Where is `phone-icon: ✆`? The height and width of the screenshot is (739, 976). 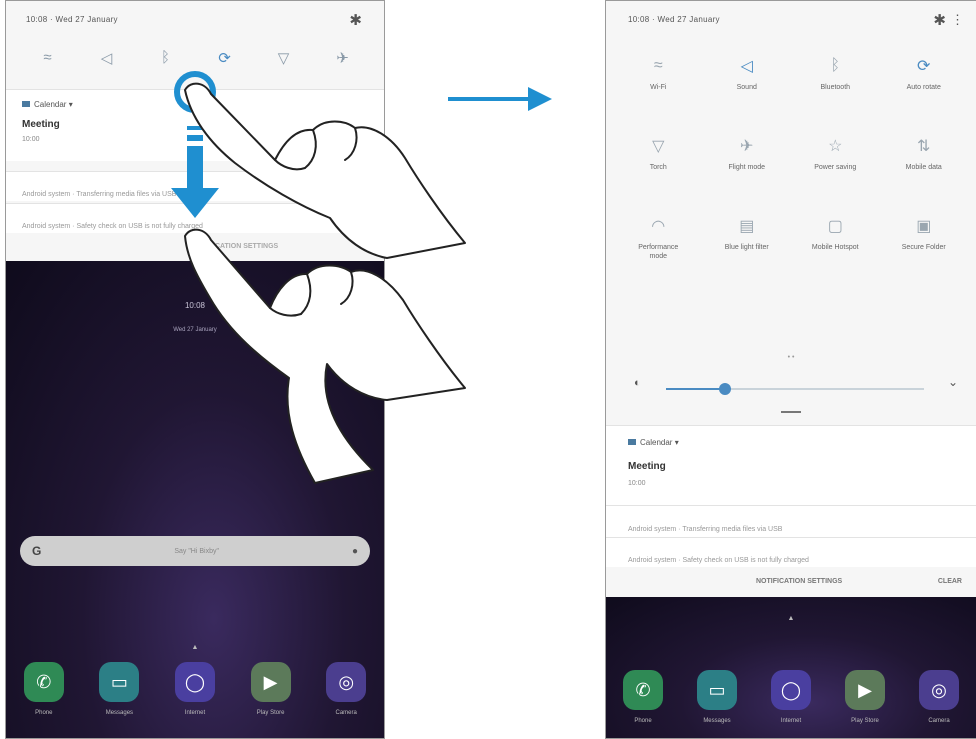 phone-icon: ✆ is located at coordinates (43, 682).